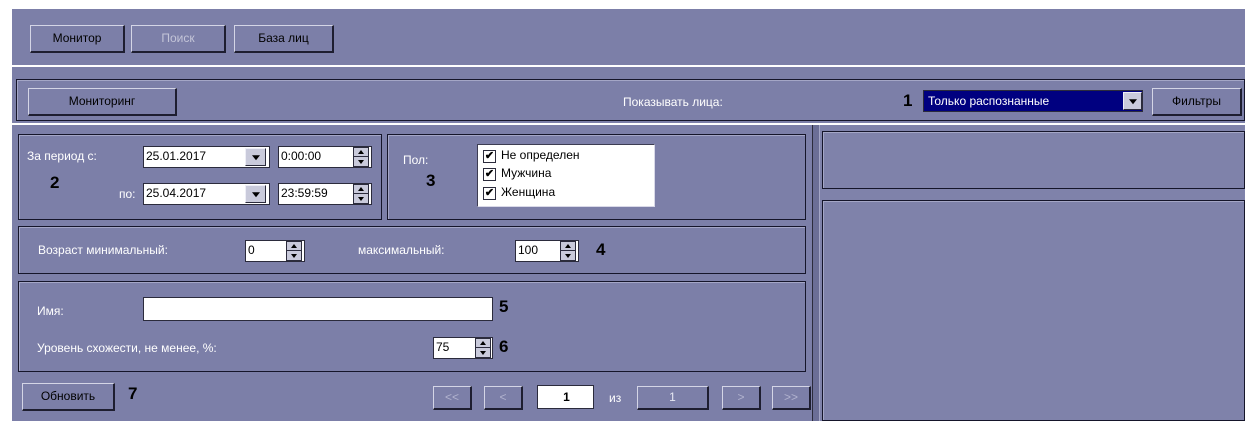  I want to click on gender-checkbox-undefined: ✔, so click(489, 156).